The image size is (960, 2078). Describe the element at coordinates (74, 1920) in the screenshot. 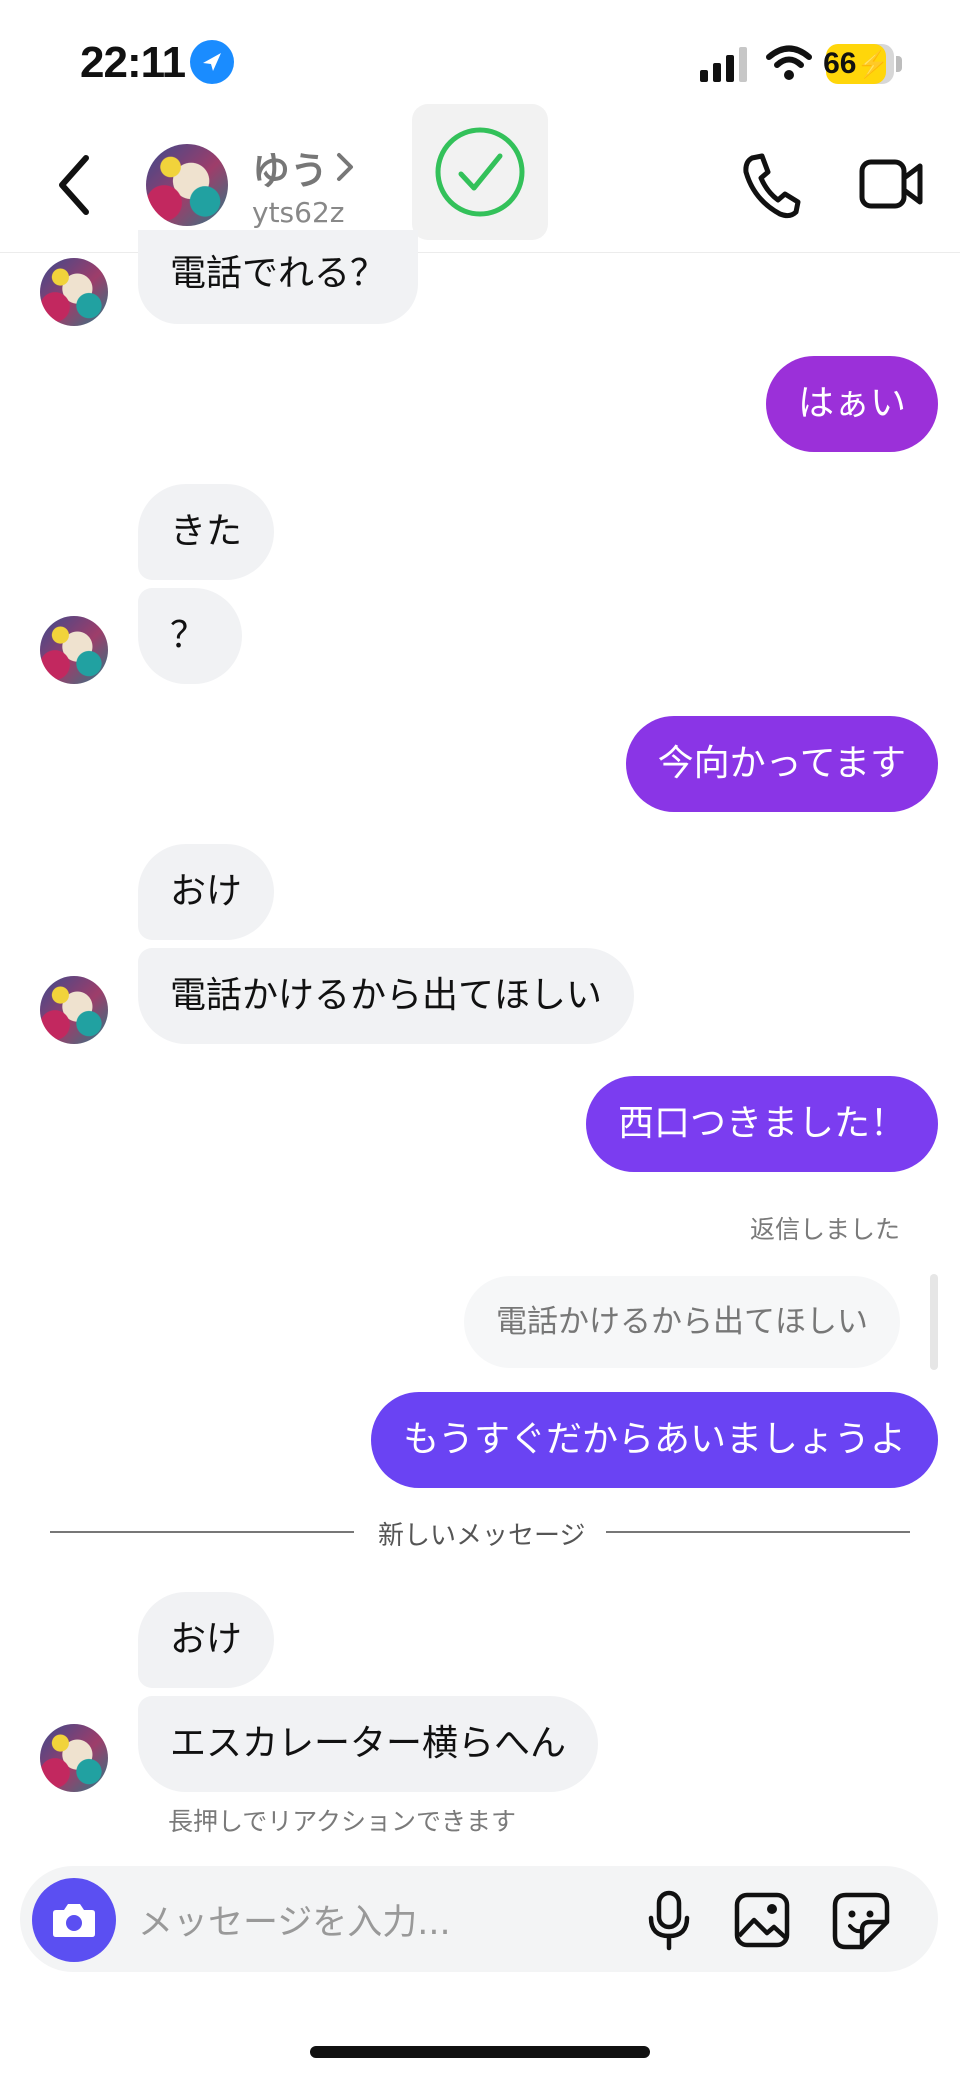

I see `camera-button` at that location.